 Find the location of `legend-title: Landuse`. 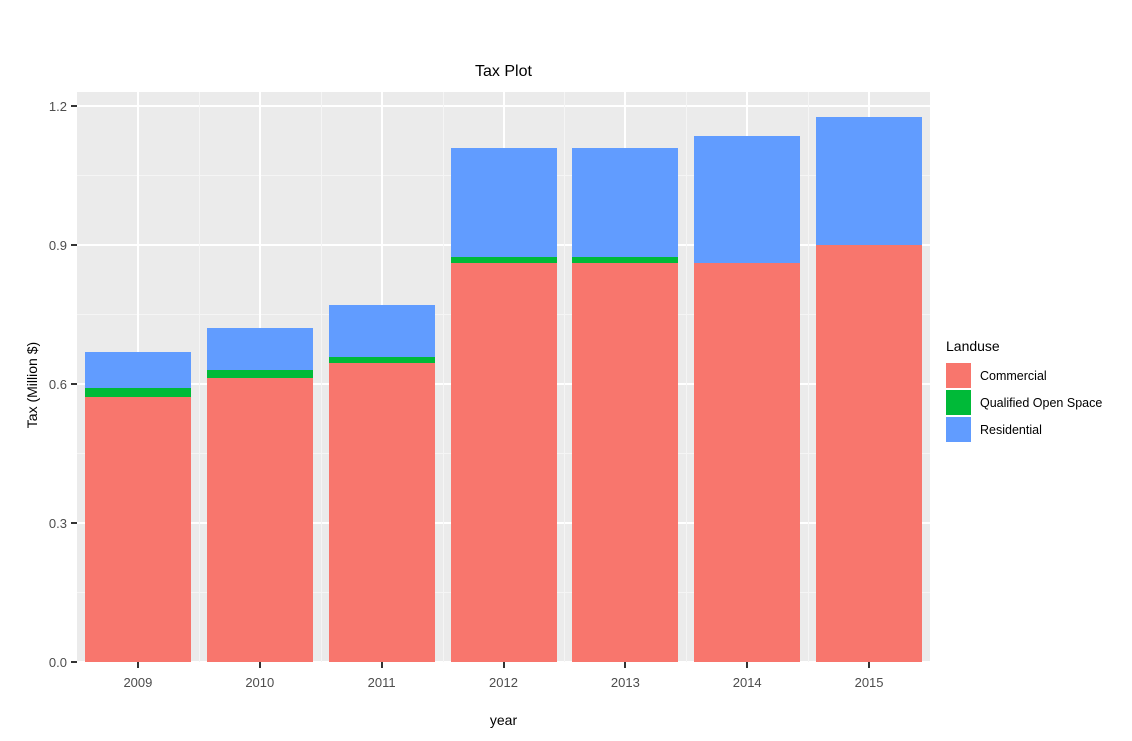

legend-title: Landuse is located at coordinates (973, 346).